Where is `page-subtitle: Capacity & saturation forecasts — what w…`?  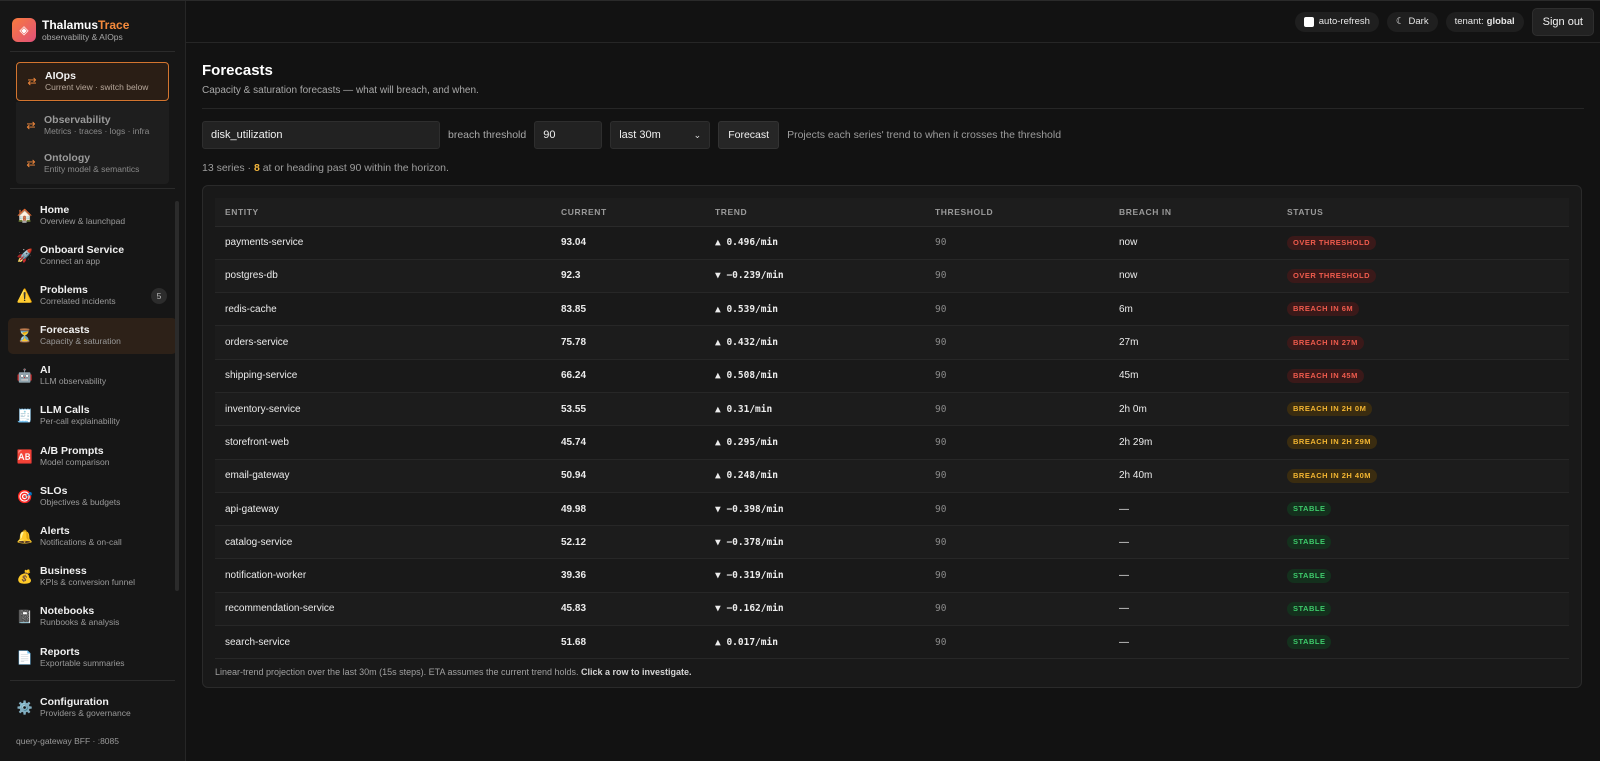
page-subtitle: Capacity & saturation forecasts — what w… is located at coordinates (340, 90).